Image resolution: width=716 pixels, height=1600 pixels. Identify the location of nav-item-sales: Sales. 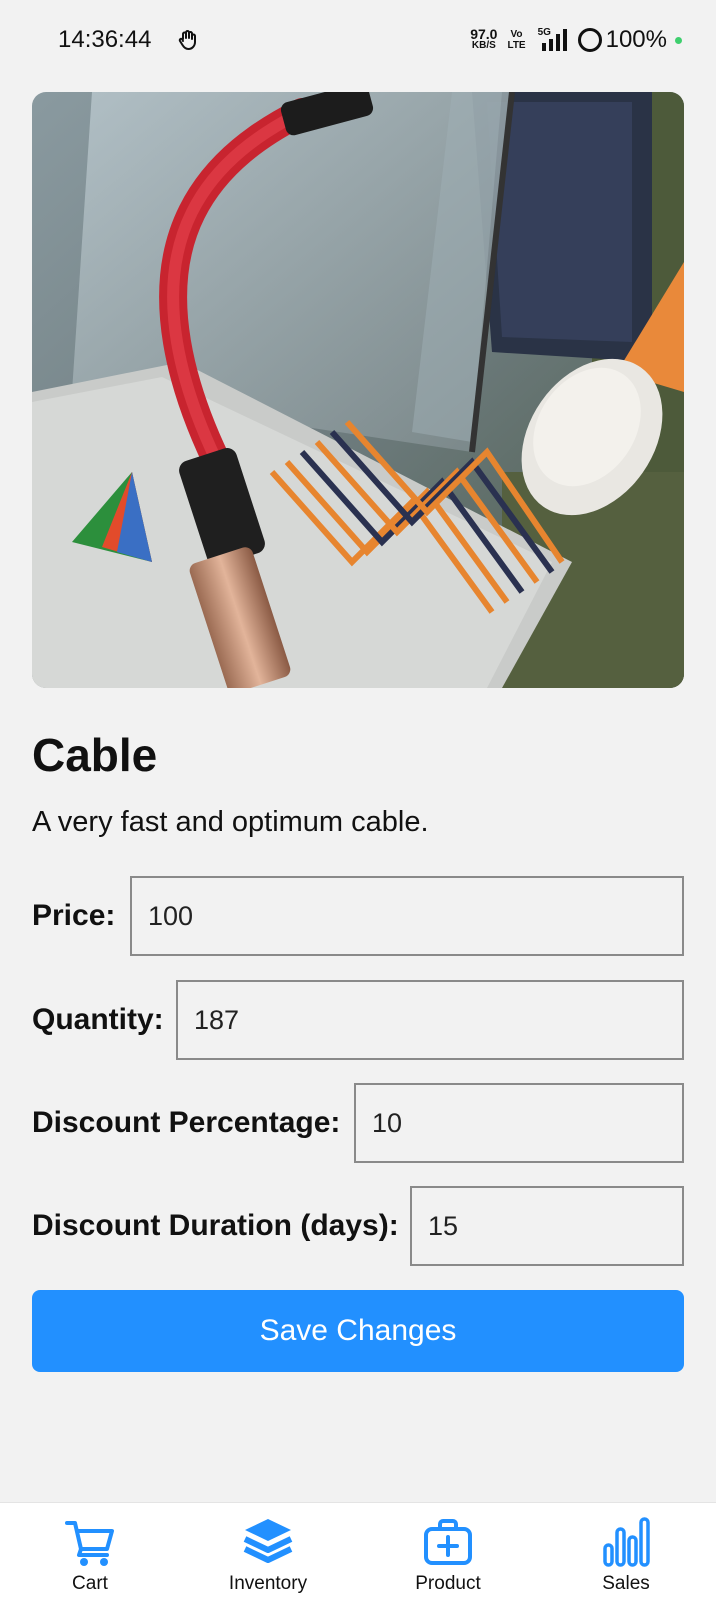
(626, 1551).